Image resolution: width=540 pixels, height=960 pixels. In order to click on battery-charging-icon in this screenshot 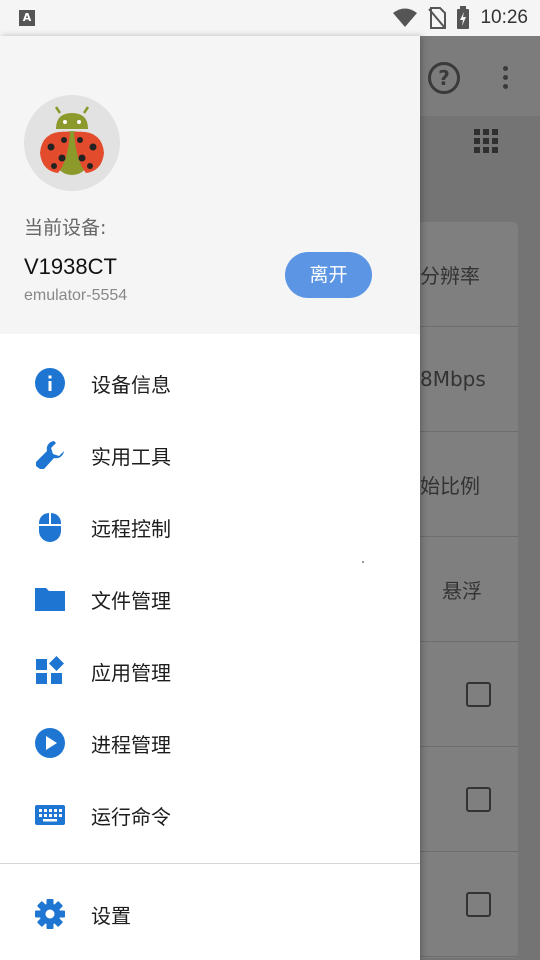, I will do `click(463, 17)`.